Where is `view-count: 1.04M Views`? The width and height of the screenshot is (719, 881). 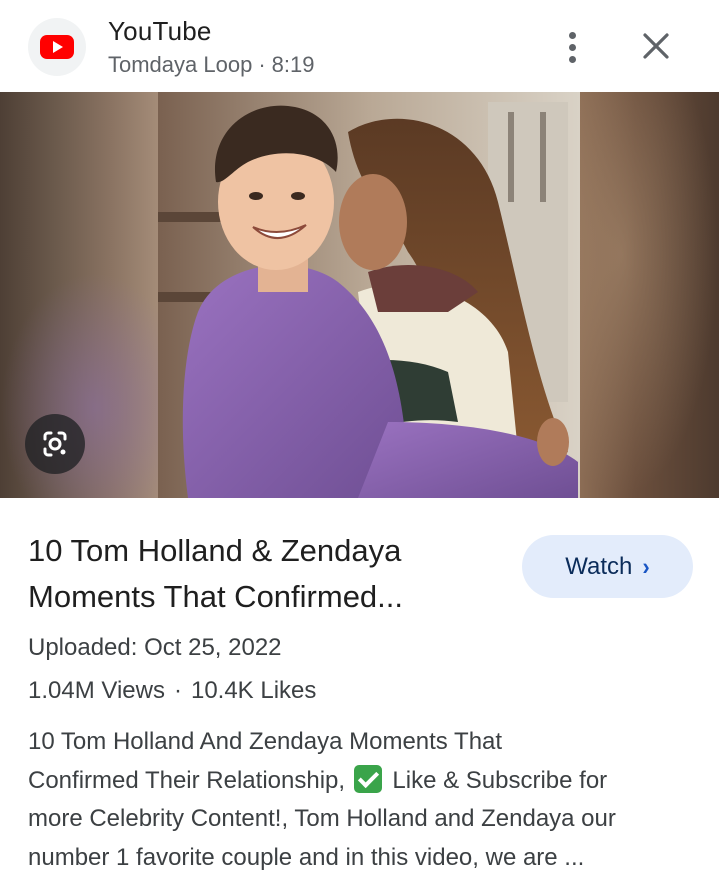
view-count: 1.04M Views is located at coordinates (96, 690).